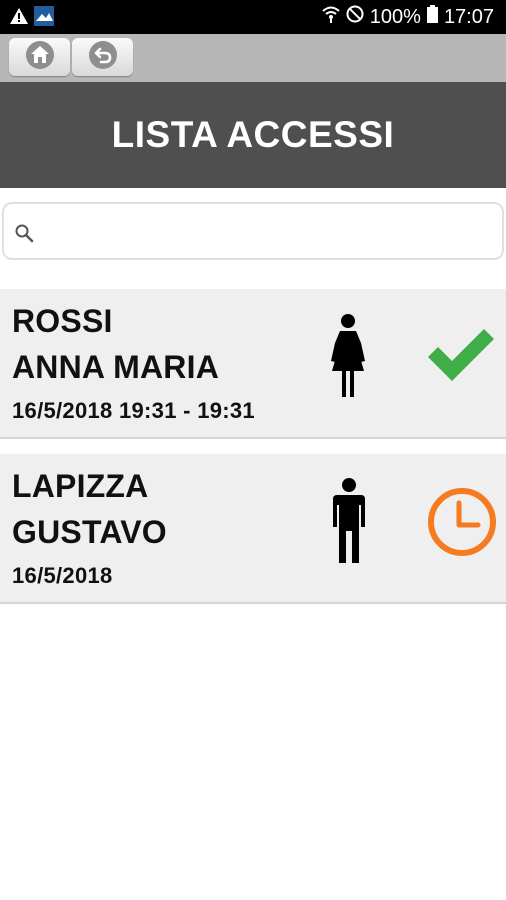  I want to click on search-input, so click(265, 232).